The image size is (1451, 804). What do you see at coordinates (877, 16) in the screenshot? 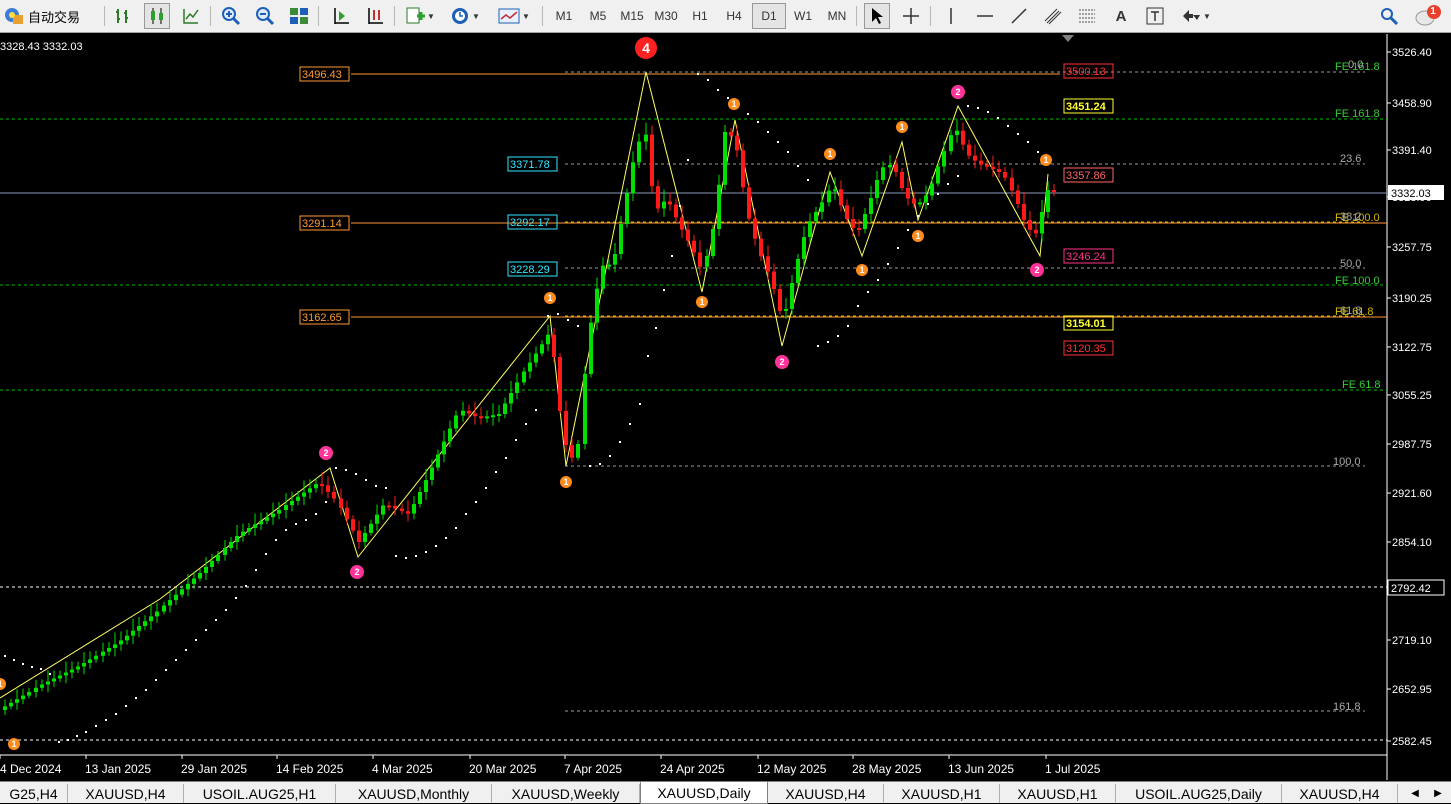
I see `cursor-button` at bounding box center [877, 16].